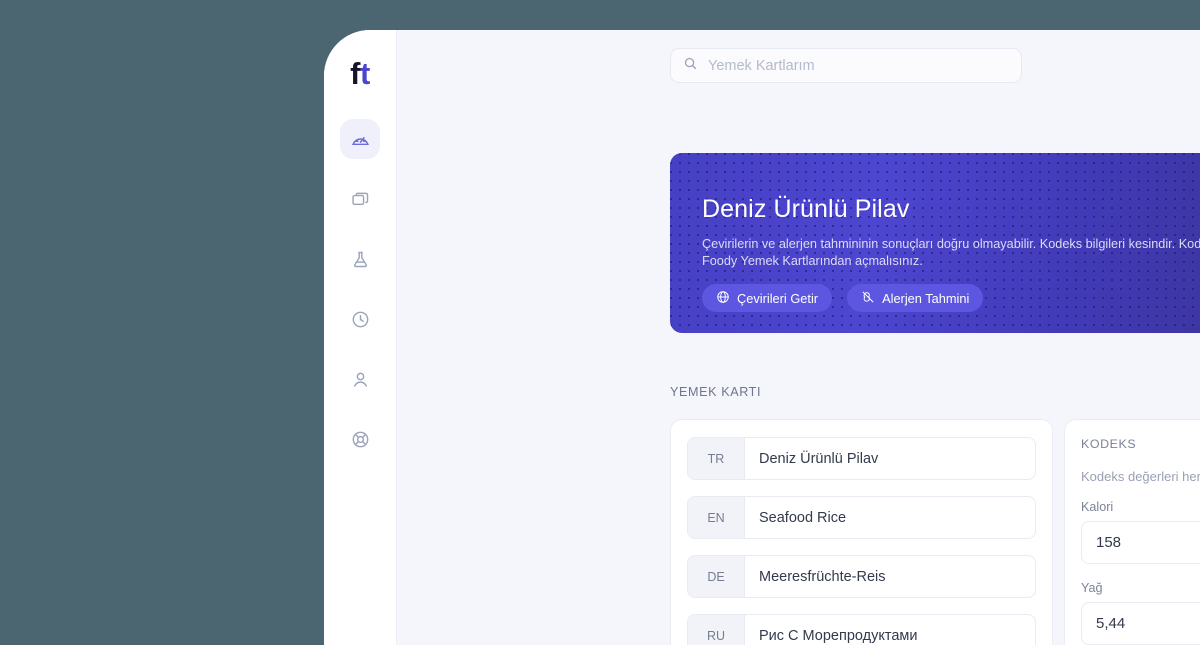 This screenshot has width=1200, height=645. What do you see at coordinates (723, 298) in the screenshot?
I see `globe-icon` at bounding box center [723, 298].